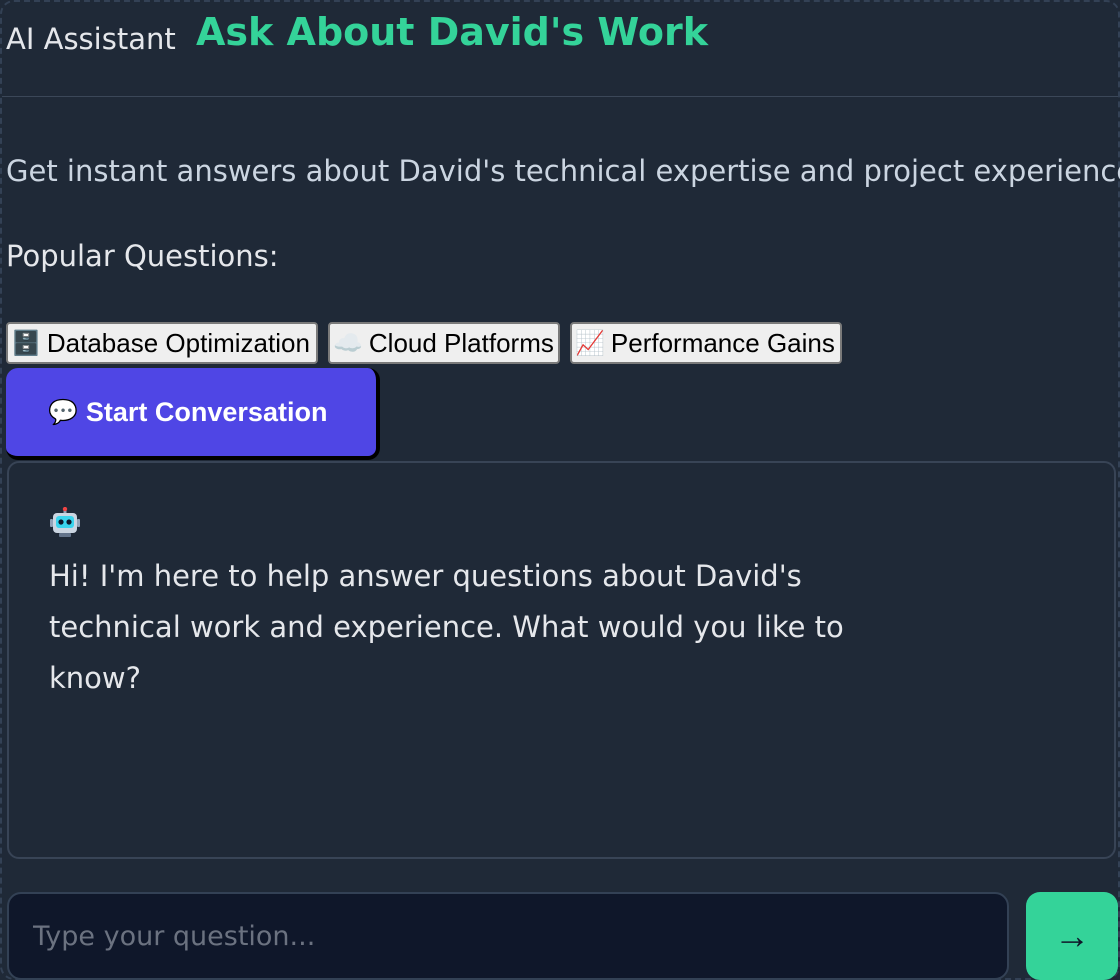 The image size is (1120, 980). Describe the element at coordinates (142, 256) in the screenshot. I see `popular-questions-label: Popular Questions:` at that location.